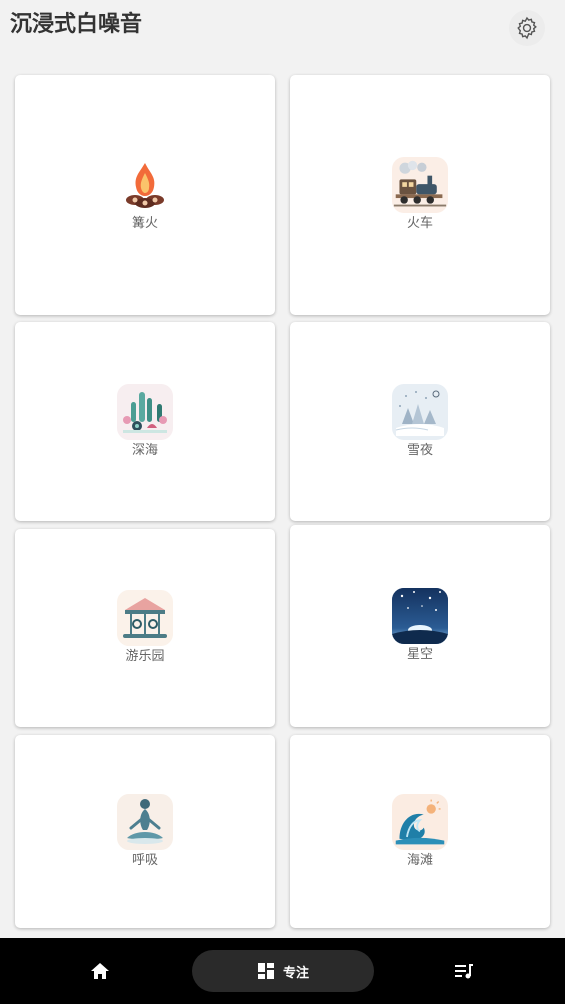 Image resolution: width=565 pixels, height=1004 pixels. Describe the element at coordinates (295, 973) in the screenshot. I see `nav-focus-label: 专注` at that location.